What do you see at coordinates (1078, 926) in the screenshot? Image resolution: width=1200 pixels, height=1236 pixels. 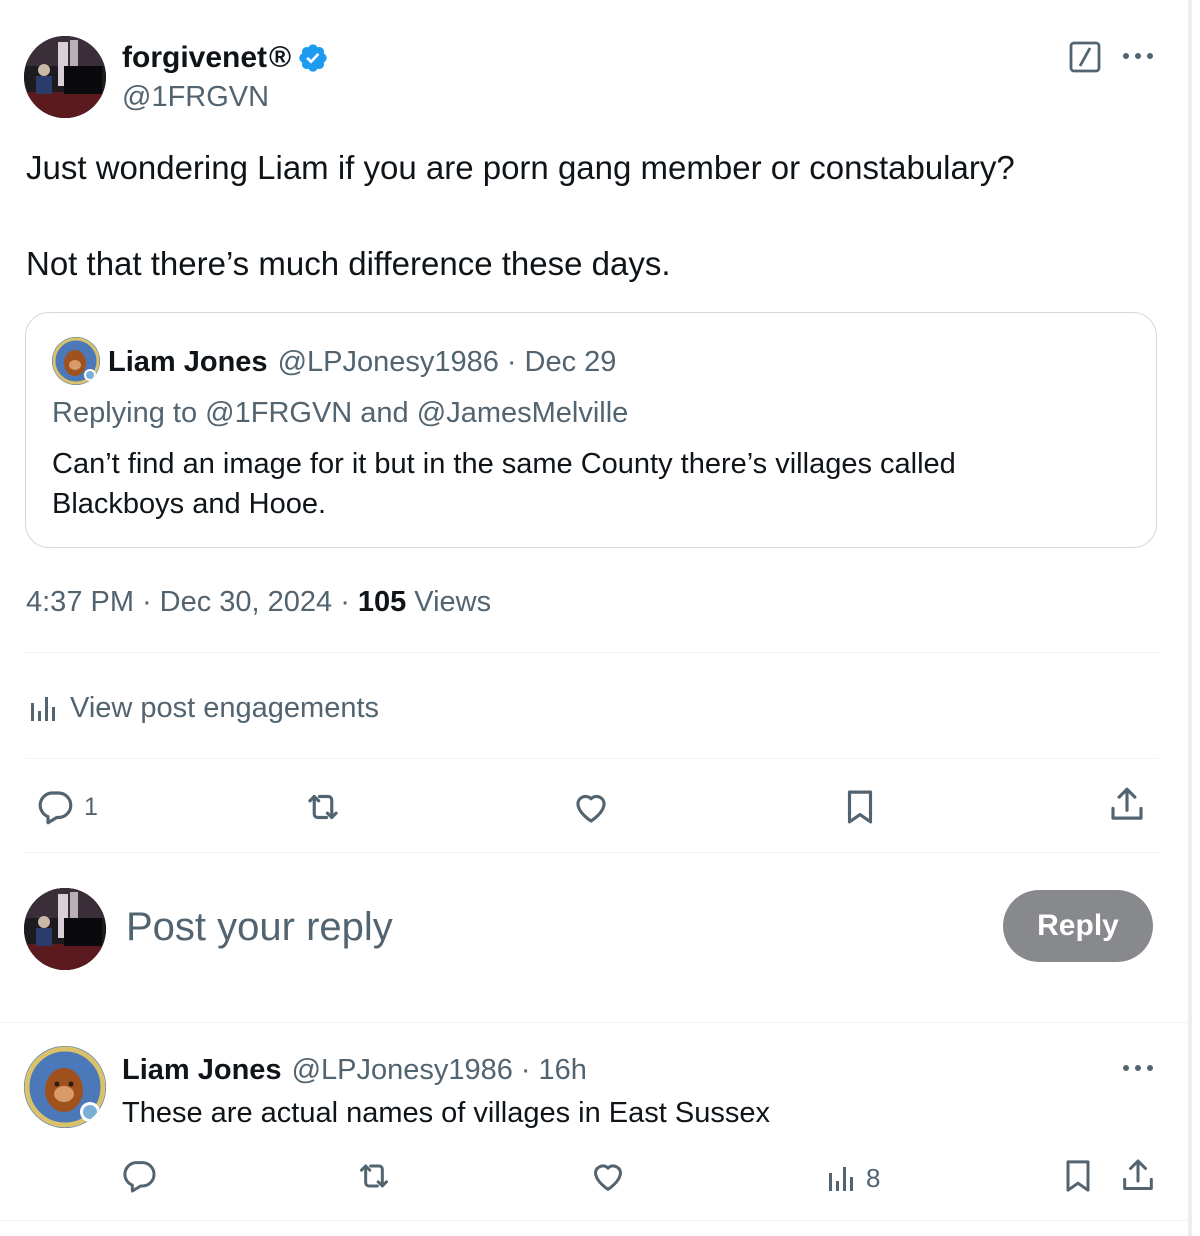 I see `reply-submit-button: Reply` at bounding box center [1078, 926].